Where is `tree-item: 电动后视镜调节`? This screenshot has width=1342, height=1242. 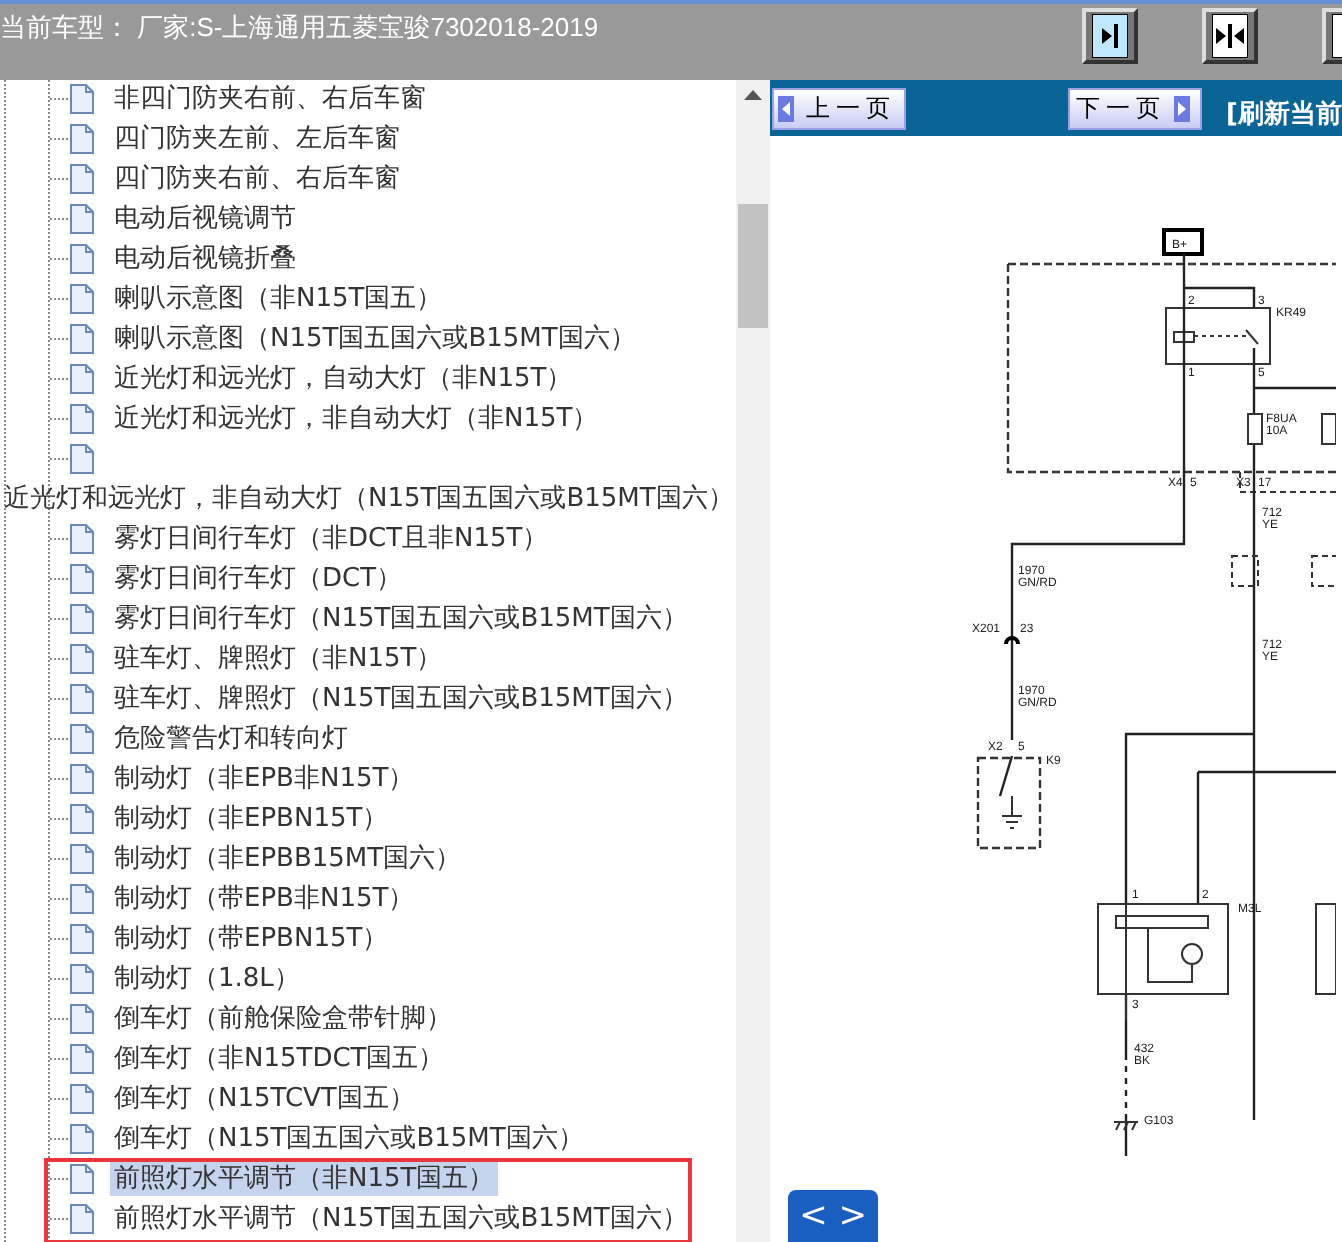 tree-item: 电动后视镜调节 is located at coordinates (205, 218).